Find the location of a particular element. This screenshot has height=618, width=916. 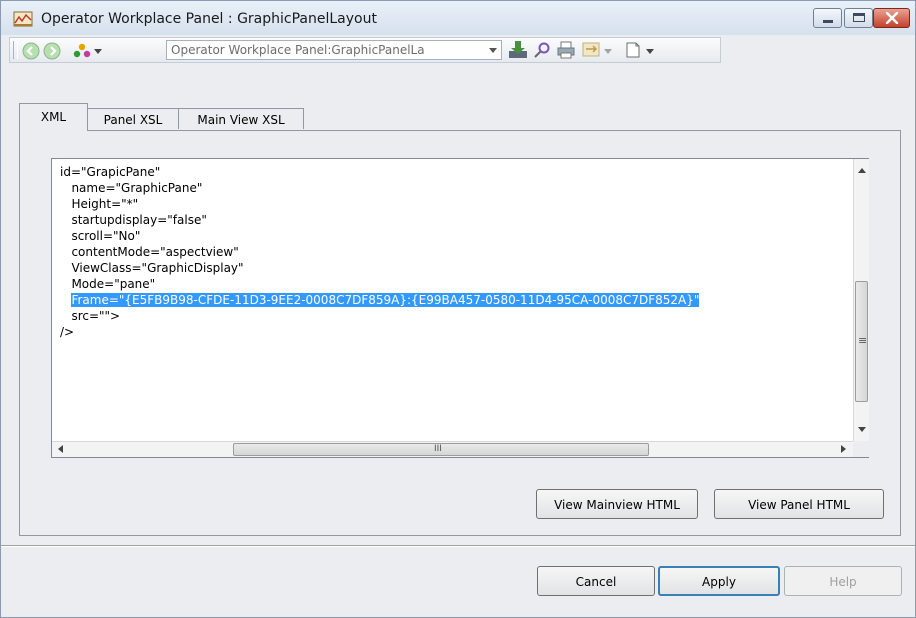

code-line: Mode="pane" is located at coordinates (108, 284).